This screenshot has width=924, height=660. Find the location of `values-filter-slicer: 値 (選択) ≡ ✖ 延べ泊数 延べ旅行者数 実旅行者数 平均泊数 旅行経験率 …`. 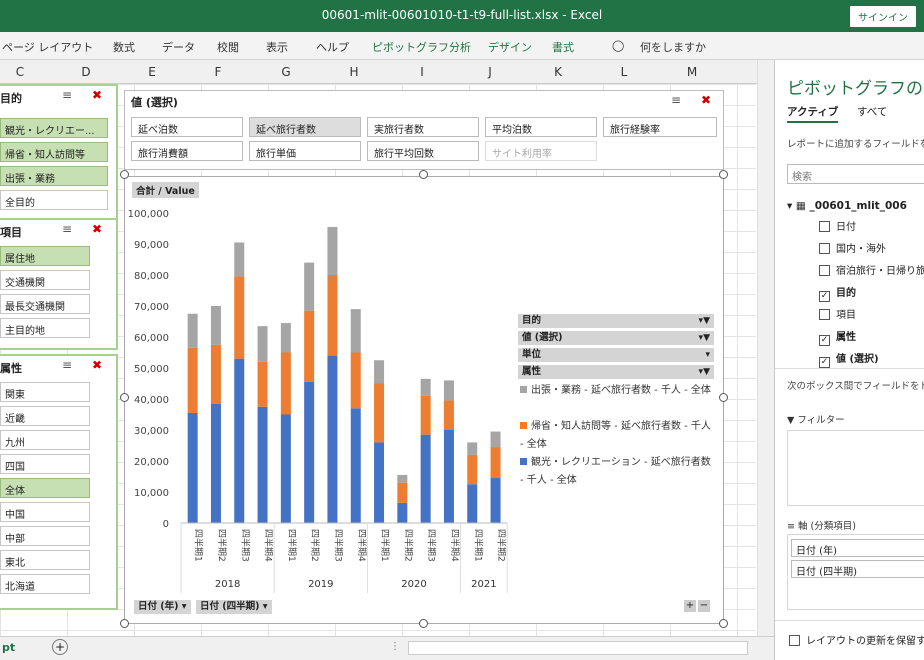

values-filter-slicer: 値 (選択) ≡ ✖ 延べ泊数 延べ旅行者数 実旅行者数 平均泊数 旅行経験率 … is located at coordinates (424, 130).